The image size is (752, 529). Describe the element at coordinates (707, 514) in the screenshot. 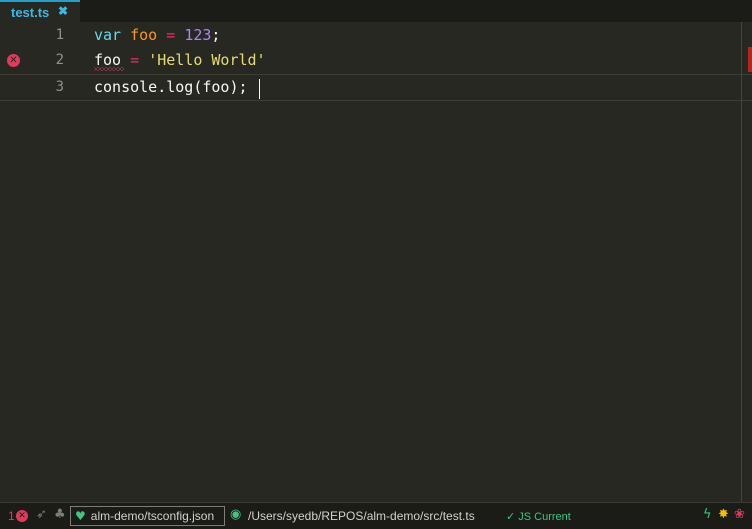

I see `bolt-icon: ϟ` at that location.